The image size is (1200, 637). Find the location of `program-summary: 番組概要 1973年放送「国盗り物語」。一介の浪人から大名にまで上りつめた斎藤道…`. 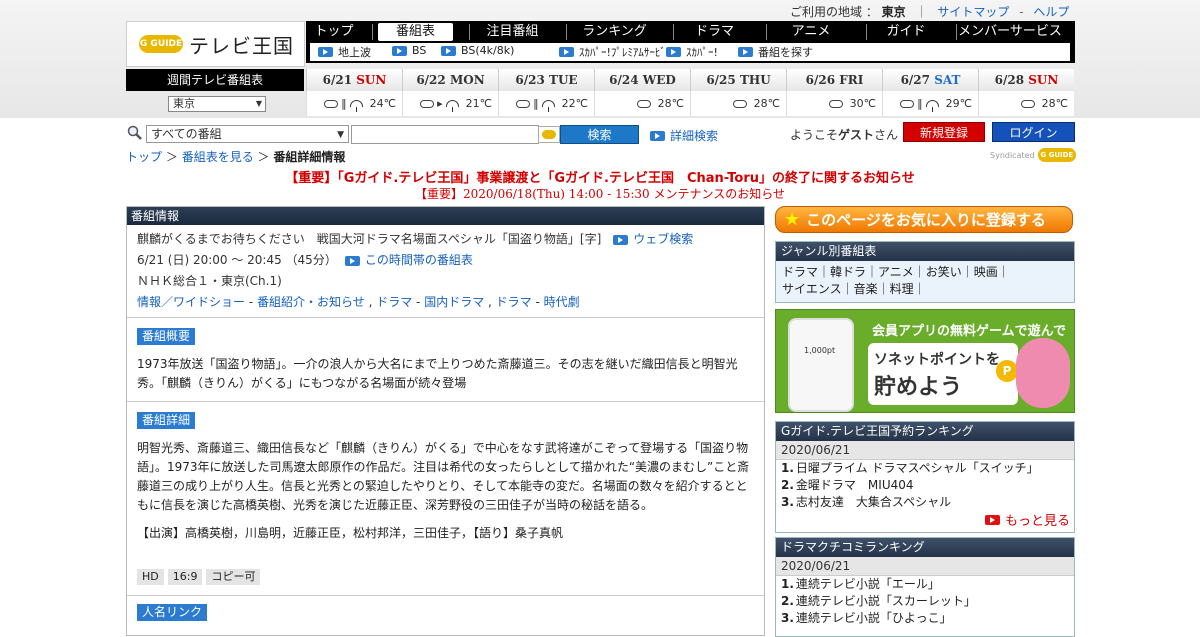

program-summary: 番組概要 1973年放送「国盗り物語」。一介の浪人から大名にまで上りつめた斎藤道… is located at coordinates (445, 360).